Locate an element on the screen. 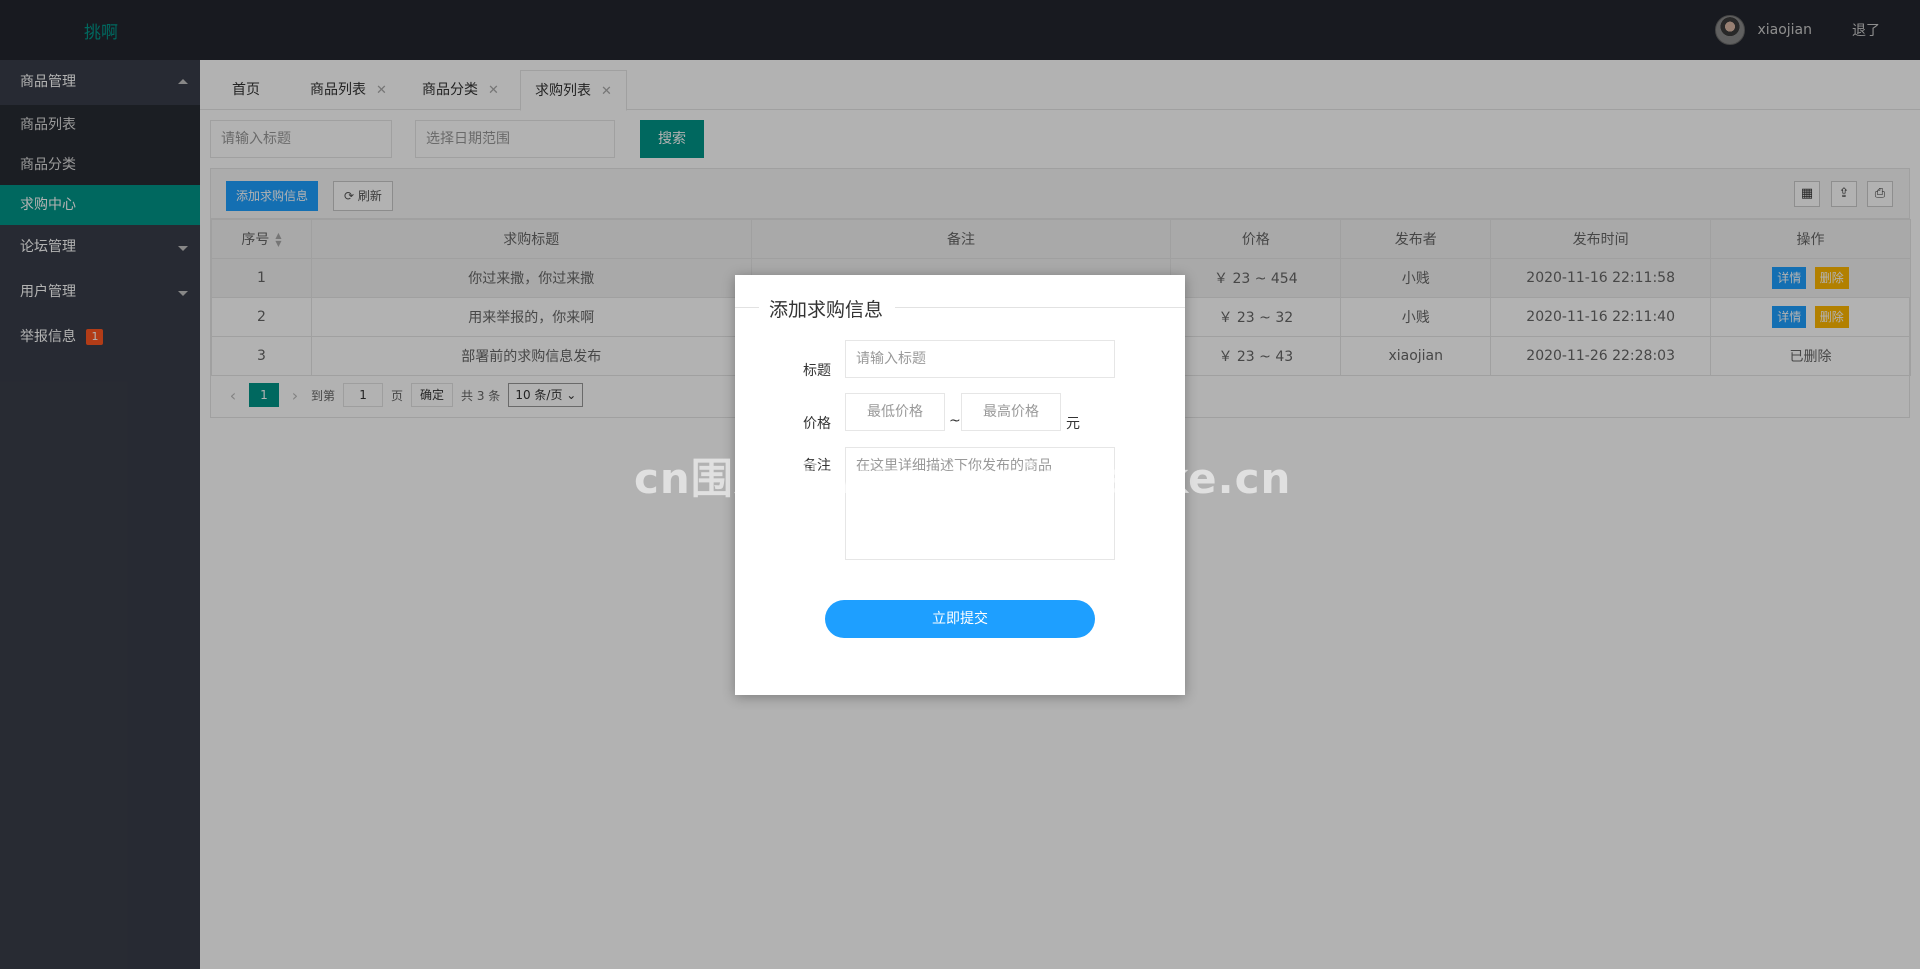  watermark-text: cn围观客www.weiguanke.cn is located at coordinates (963, 478).